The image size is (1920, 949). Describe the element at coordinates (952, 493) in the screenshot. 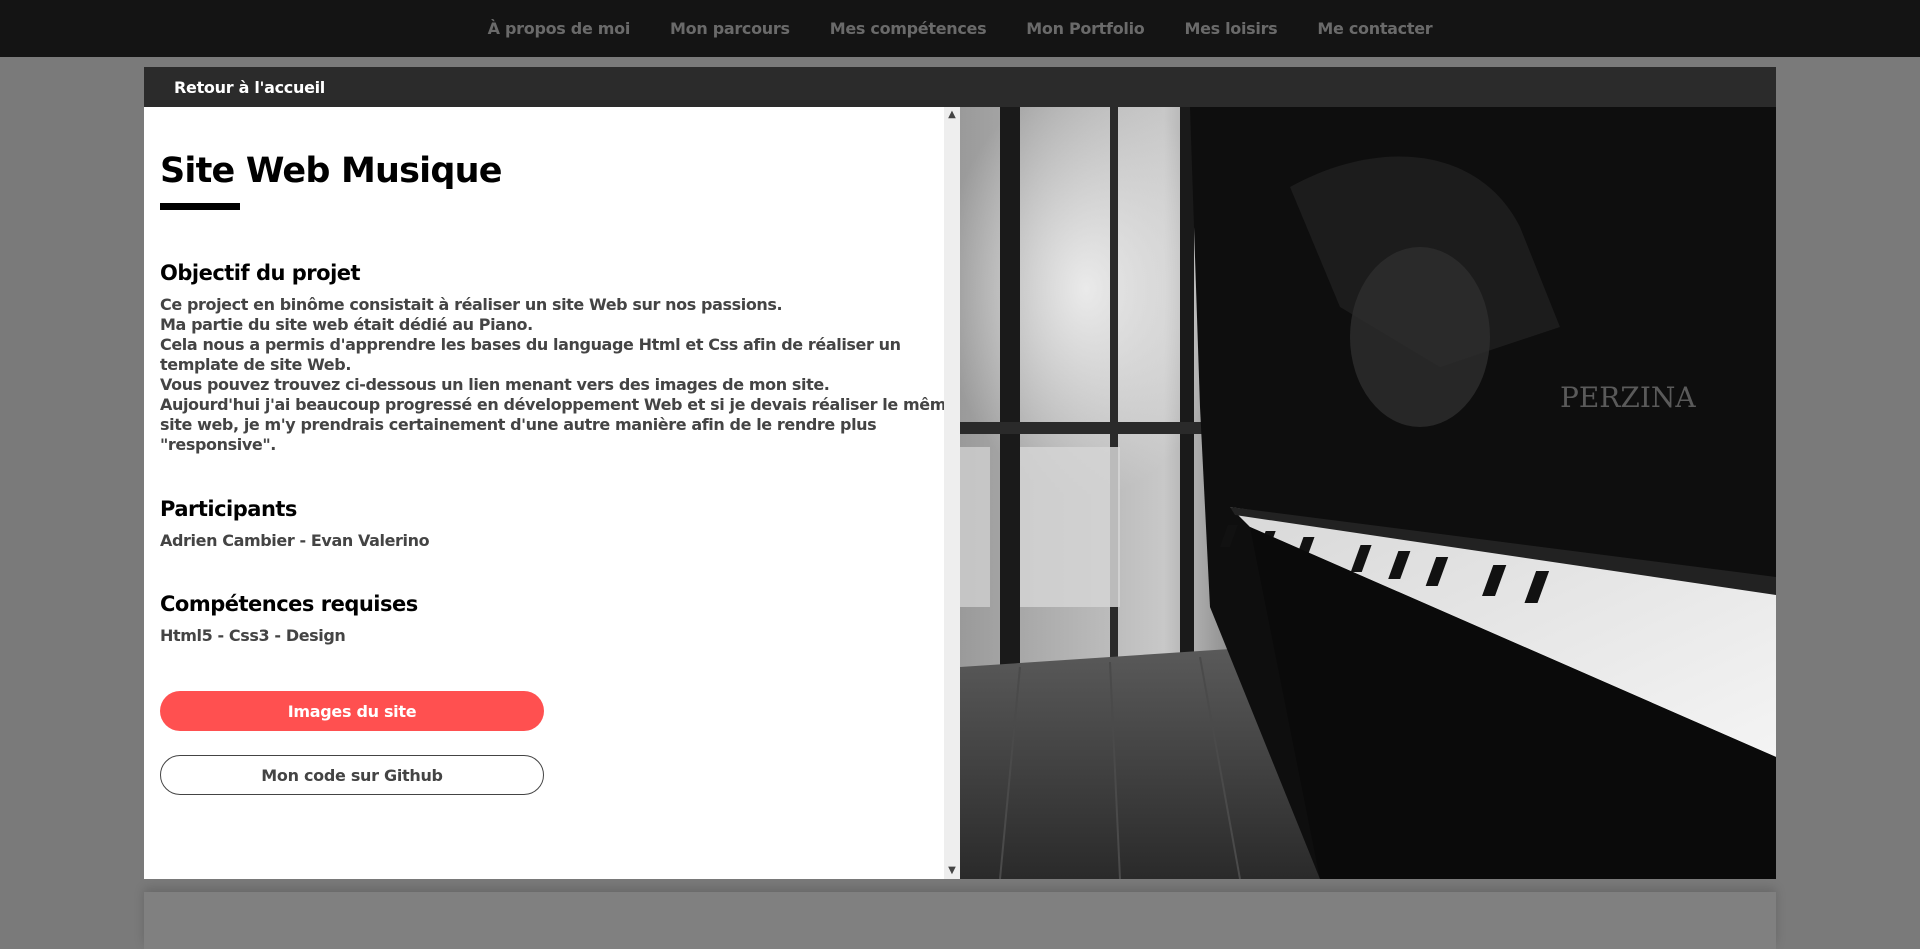

I see `content-scrollbar: ▲ ▼` at that location.